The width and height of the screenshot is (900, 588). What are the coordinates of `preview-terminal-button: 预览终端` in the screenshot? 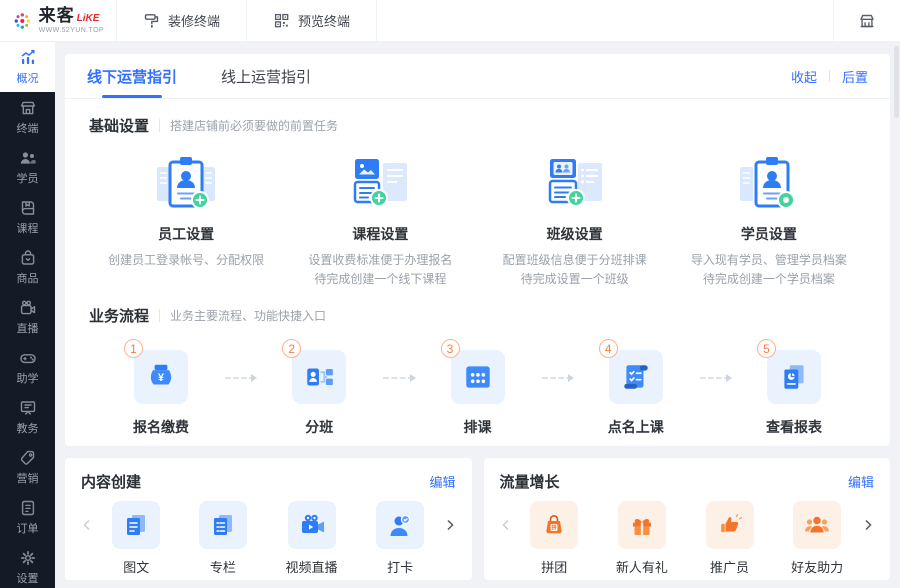 It's located at (311, 20).